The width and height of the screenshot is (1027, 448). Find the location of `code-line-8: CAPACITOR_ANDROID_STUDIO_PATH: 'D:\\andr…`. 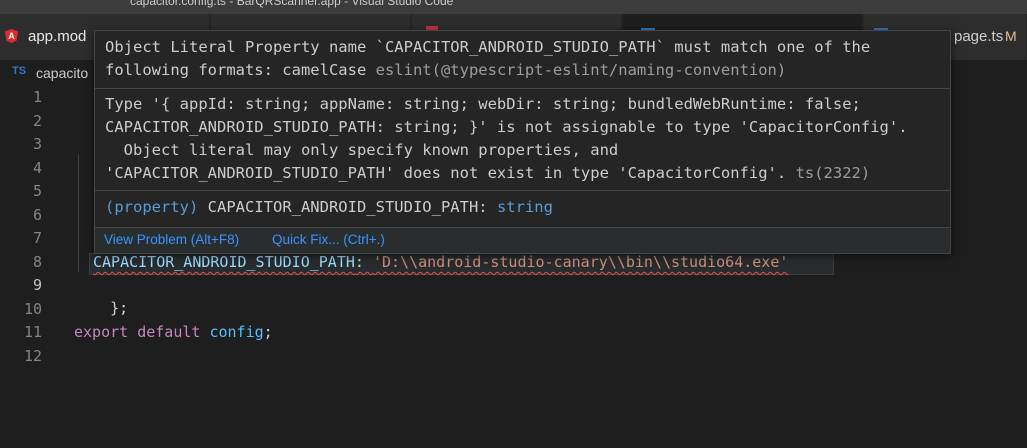

code-line-8: CAPACITOR_ANDROID_STUDIO_PATH: 'D:\\andr… is located at coordinates (440, 262).